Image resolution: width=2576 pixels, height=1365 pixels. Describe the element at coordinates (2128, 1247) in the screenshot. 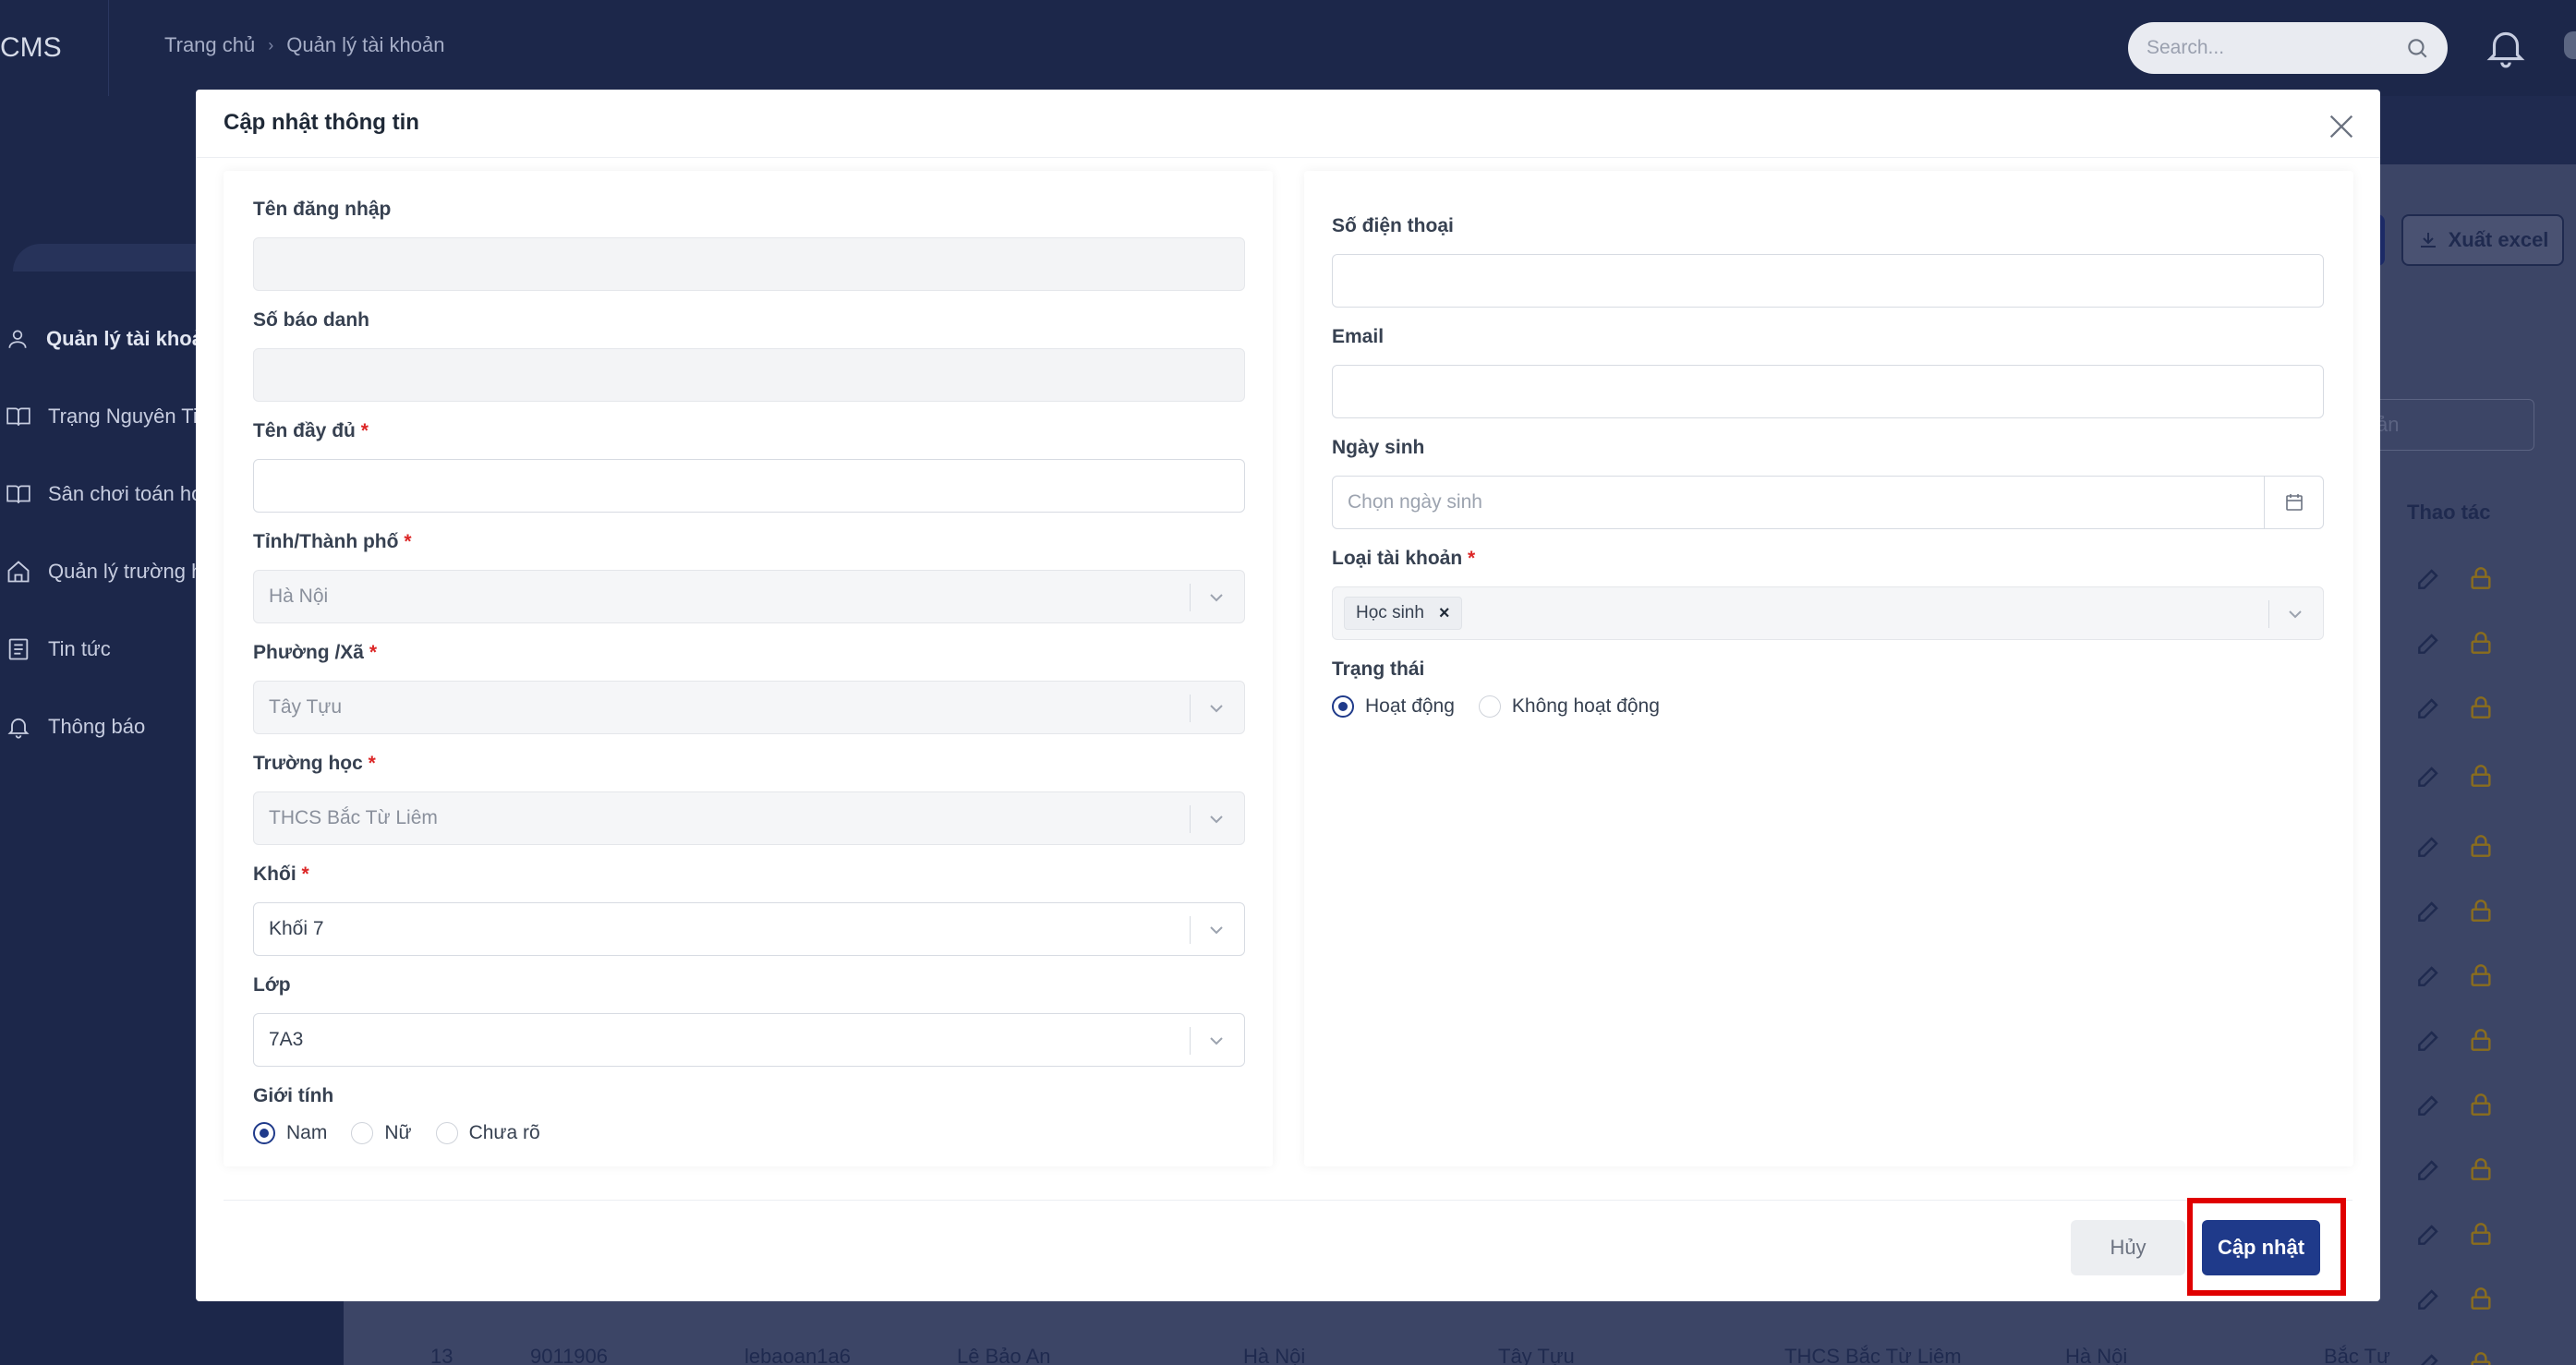

I see `cancel-button: Hủy` at that location.